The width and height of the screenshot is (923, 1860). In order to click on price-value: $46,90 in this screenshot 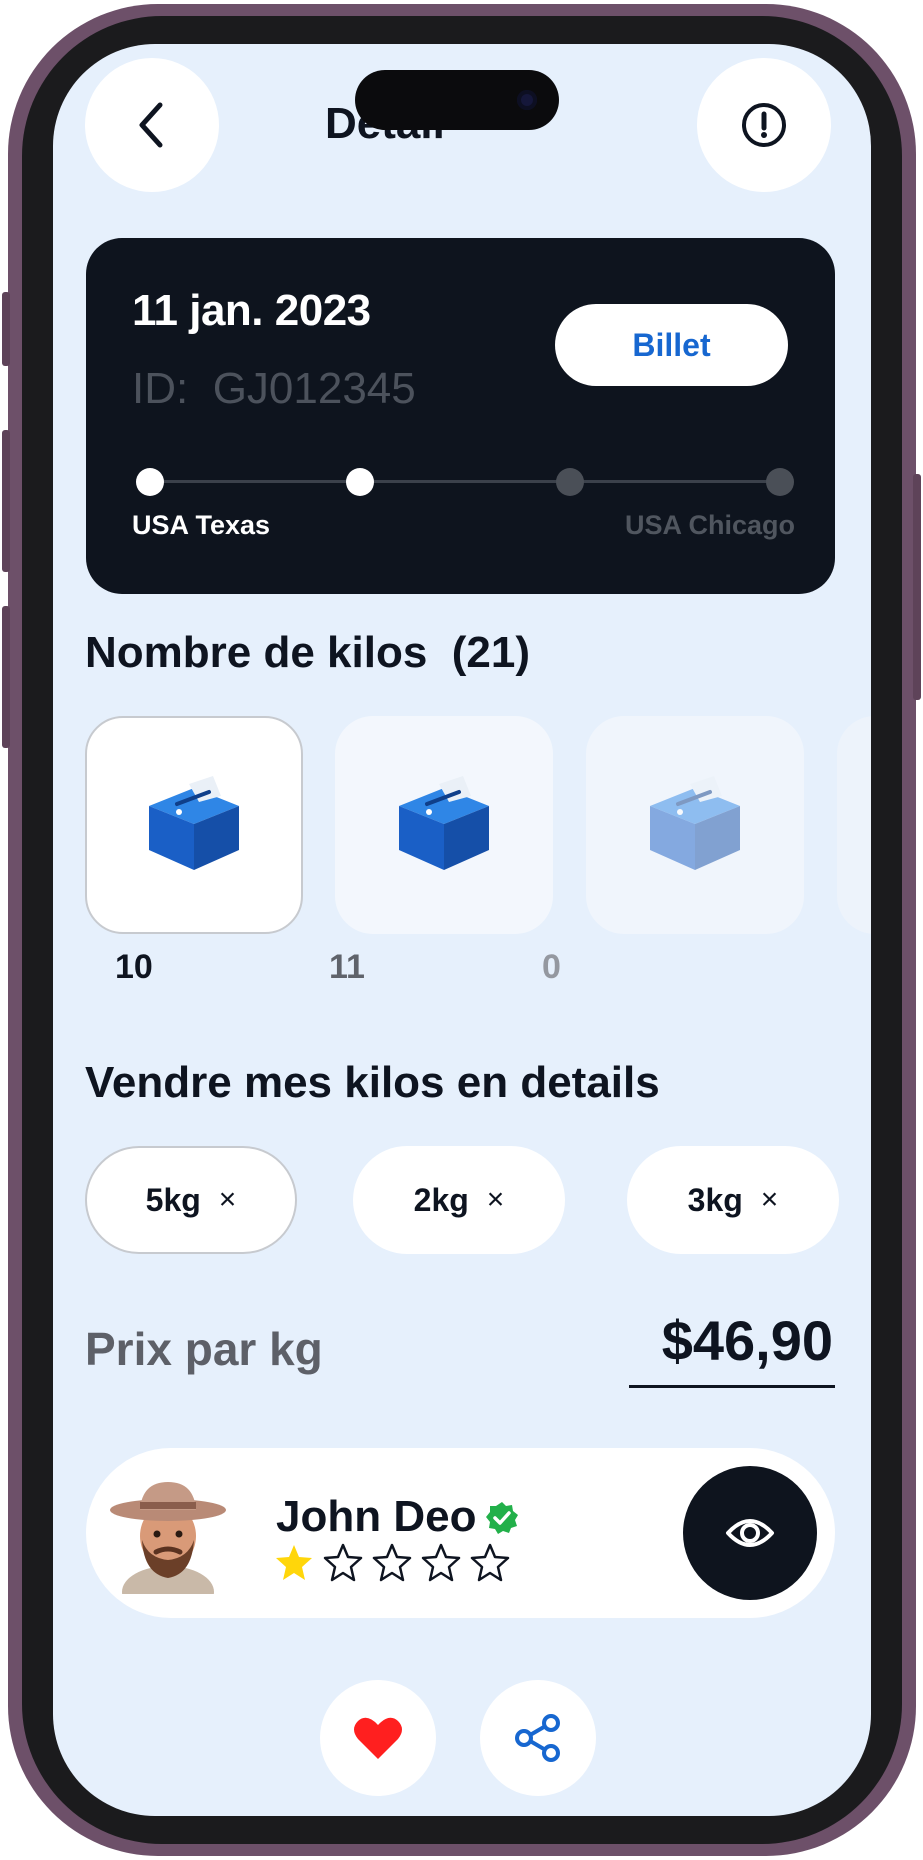, I will do `click(747, 1340)`.